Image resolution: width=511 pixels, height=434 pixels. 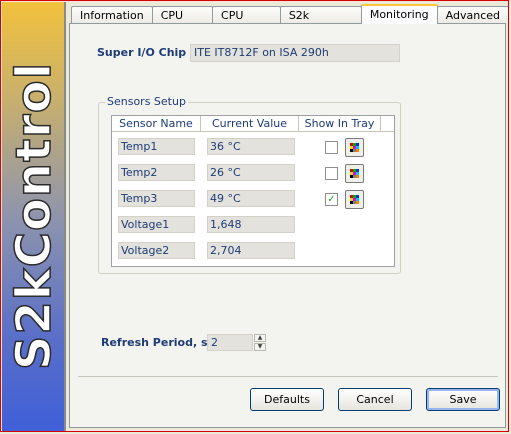 What do you see at coordinates (320, 22) in the screenshot?
I see `tab-s2k-settings: S2k Settings` at bounding box center [320, 22].